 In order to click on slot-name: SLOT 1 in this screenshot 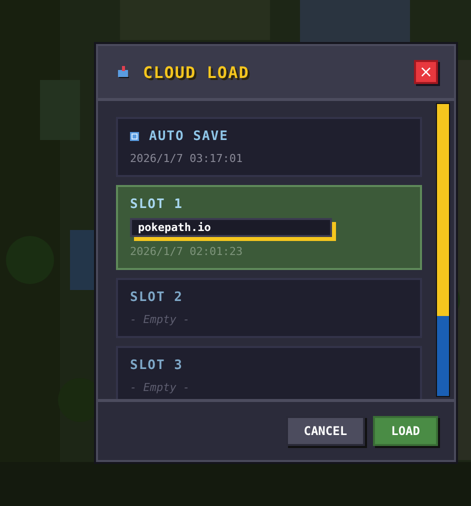, I will do `click(156, 204)`.